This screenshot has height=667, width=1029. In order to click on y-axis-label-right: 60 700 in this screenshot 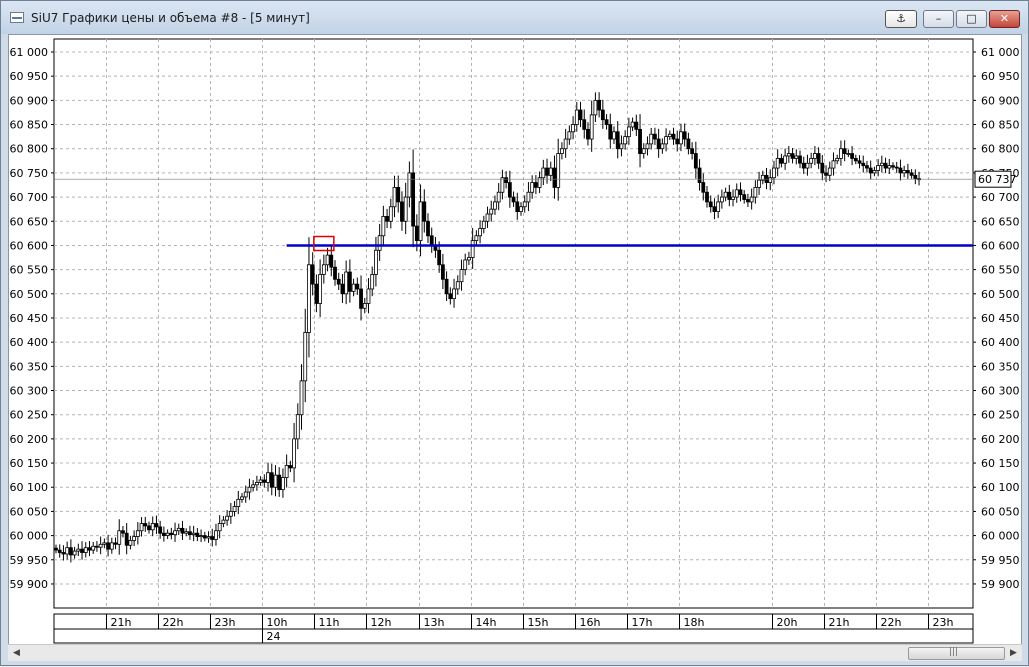, I will do `click(1000, 197)`.